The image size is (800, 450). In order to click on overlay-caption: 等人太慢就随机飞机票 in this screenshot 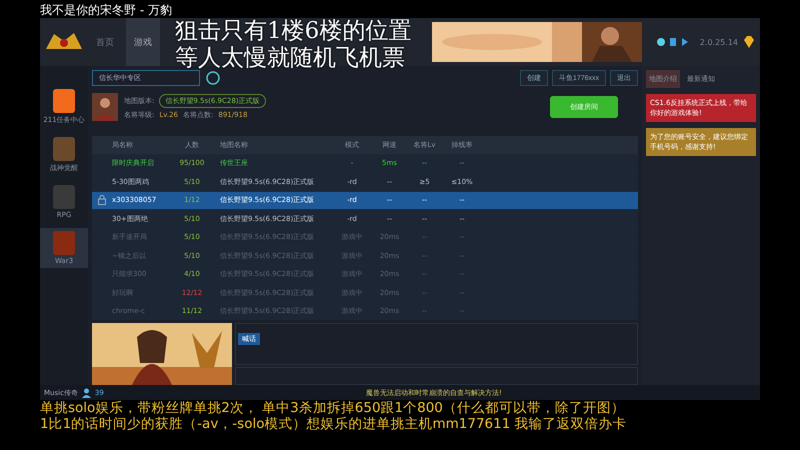, I will do `click(290, 58)`.